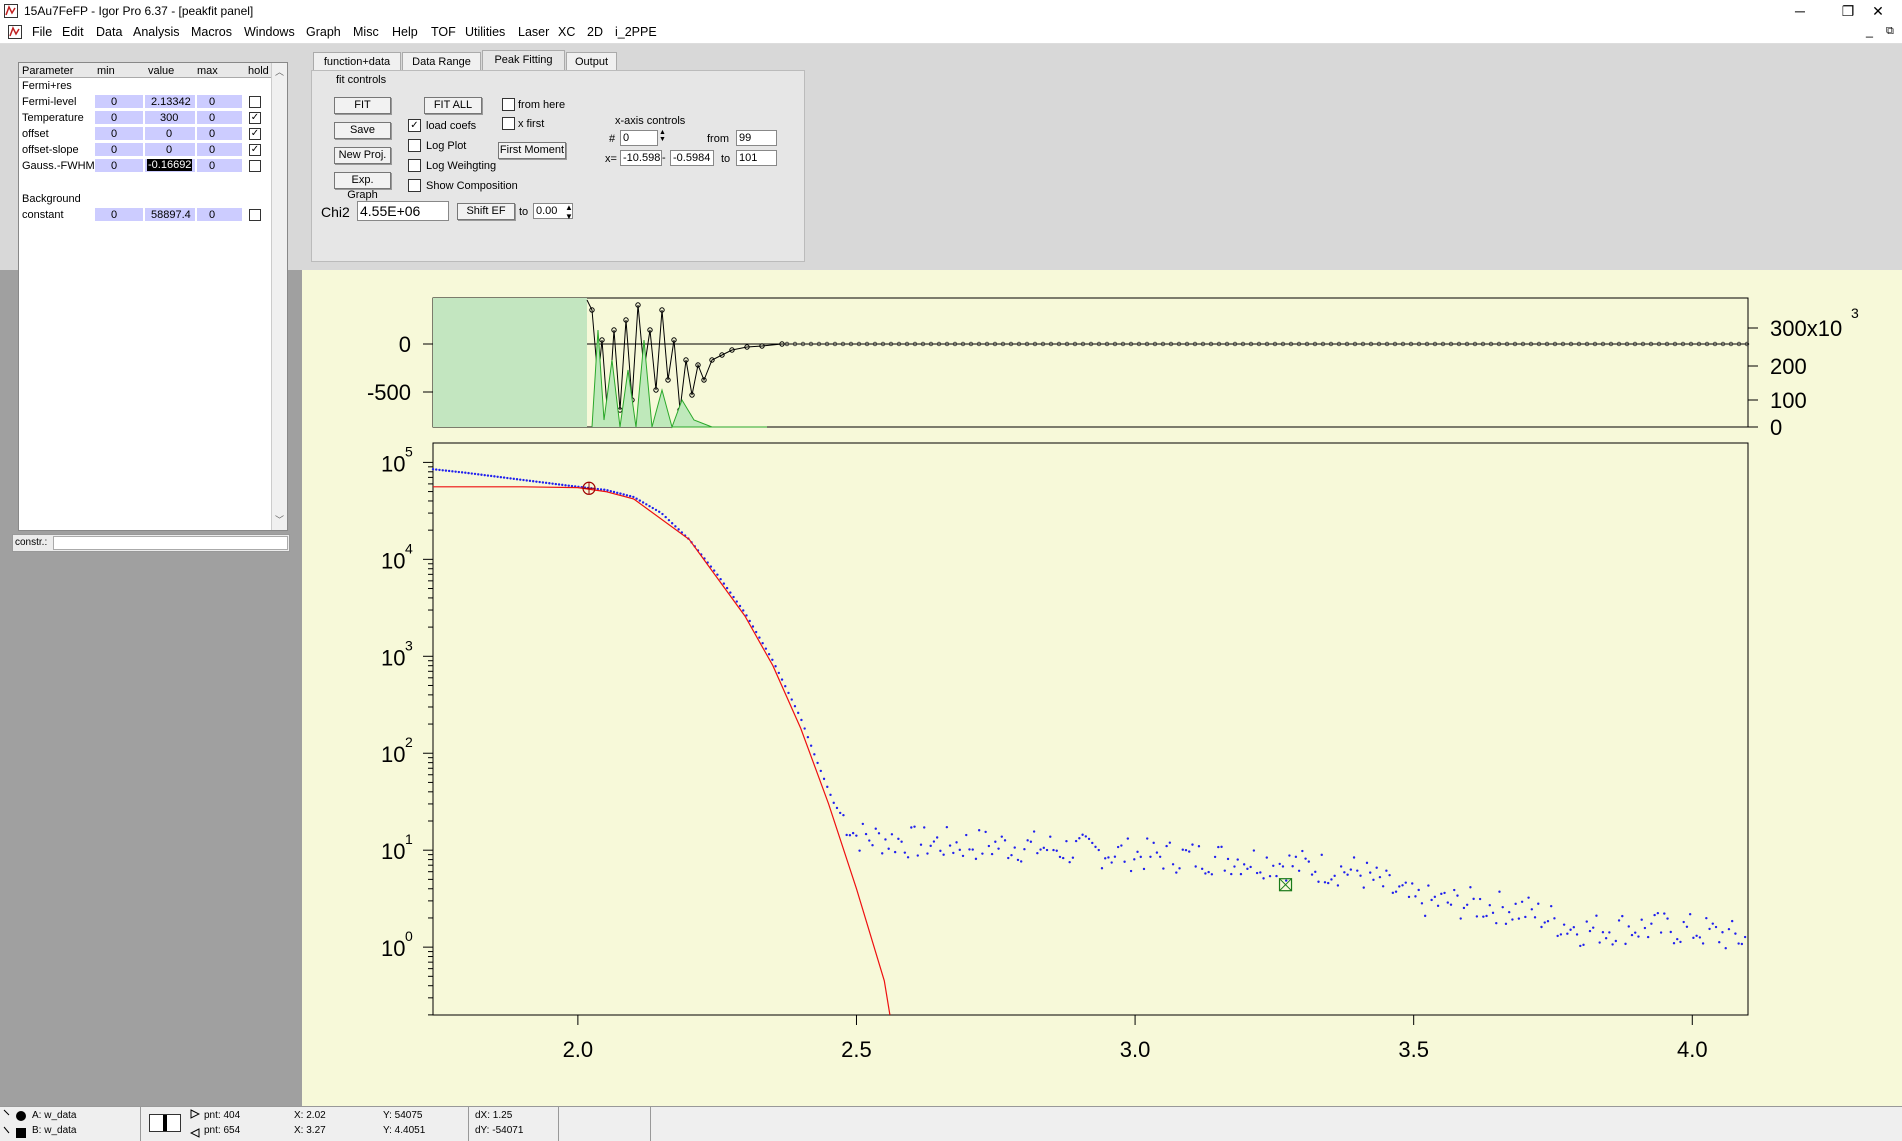  I want to click on menu-utilities: Utilities, so click(485, 32).